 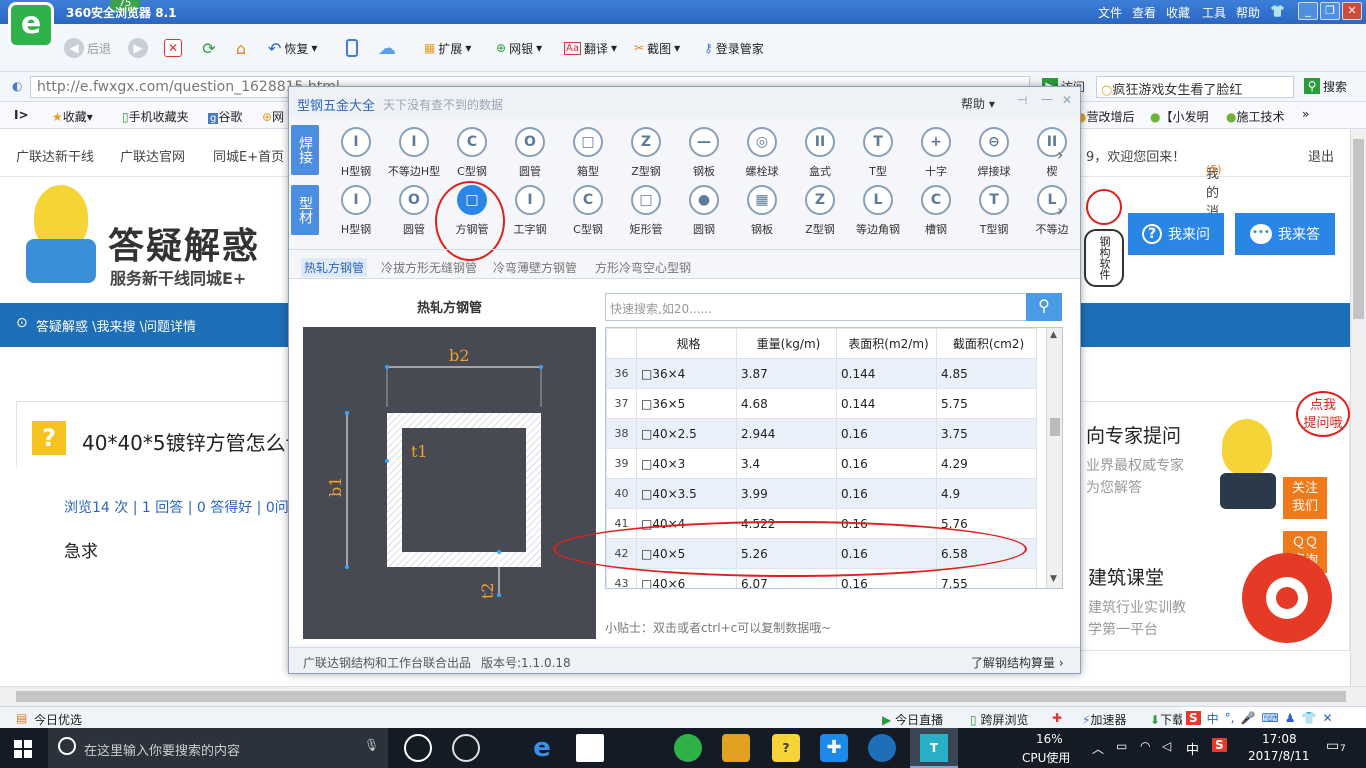 I want to click on login-manager-button: ⚷ 登录管家, so click(x=734, y=48).